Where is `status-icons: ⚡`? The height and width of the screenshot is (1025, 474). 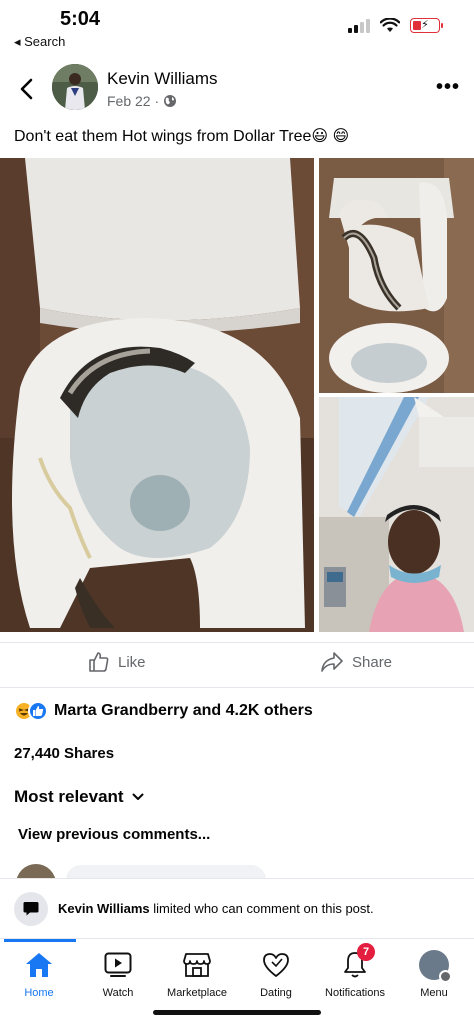 status-icons: ⚡ is located at coordinates (395, 25).